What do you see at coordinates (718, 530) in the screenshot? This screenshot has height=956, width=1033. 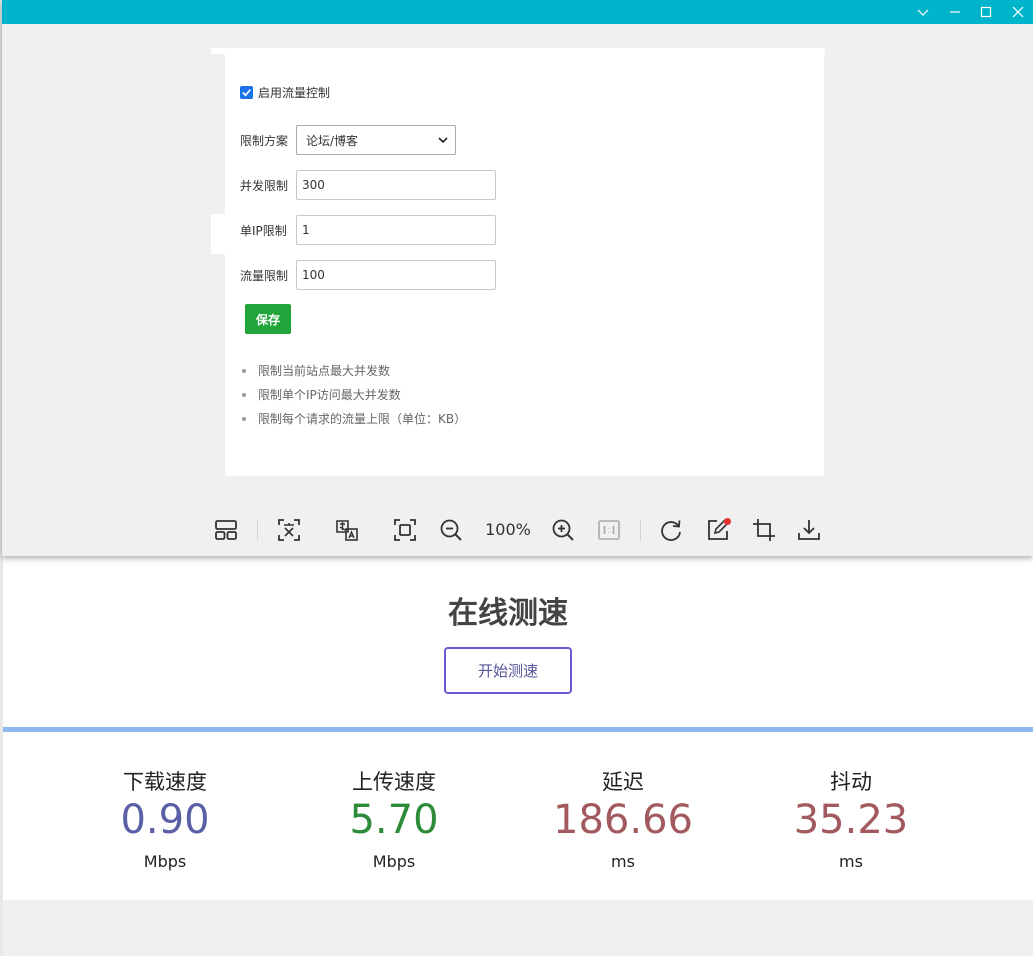 I see `edit-icon` at bounding box center [718, 530].